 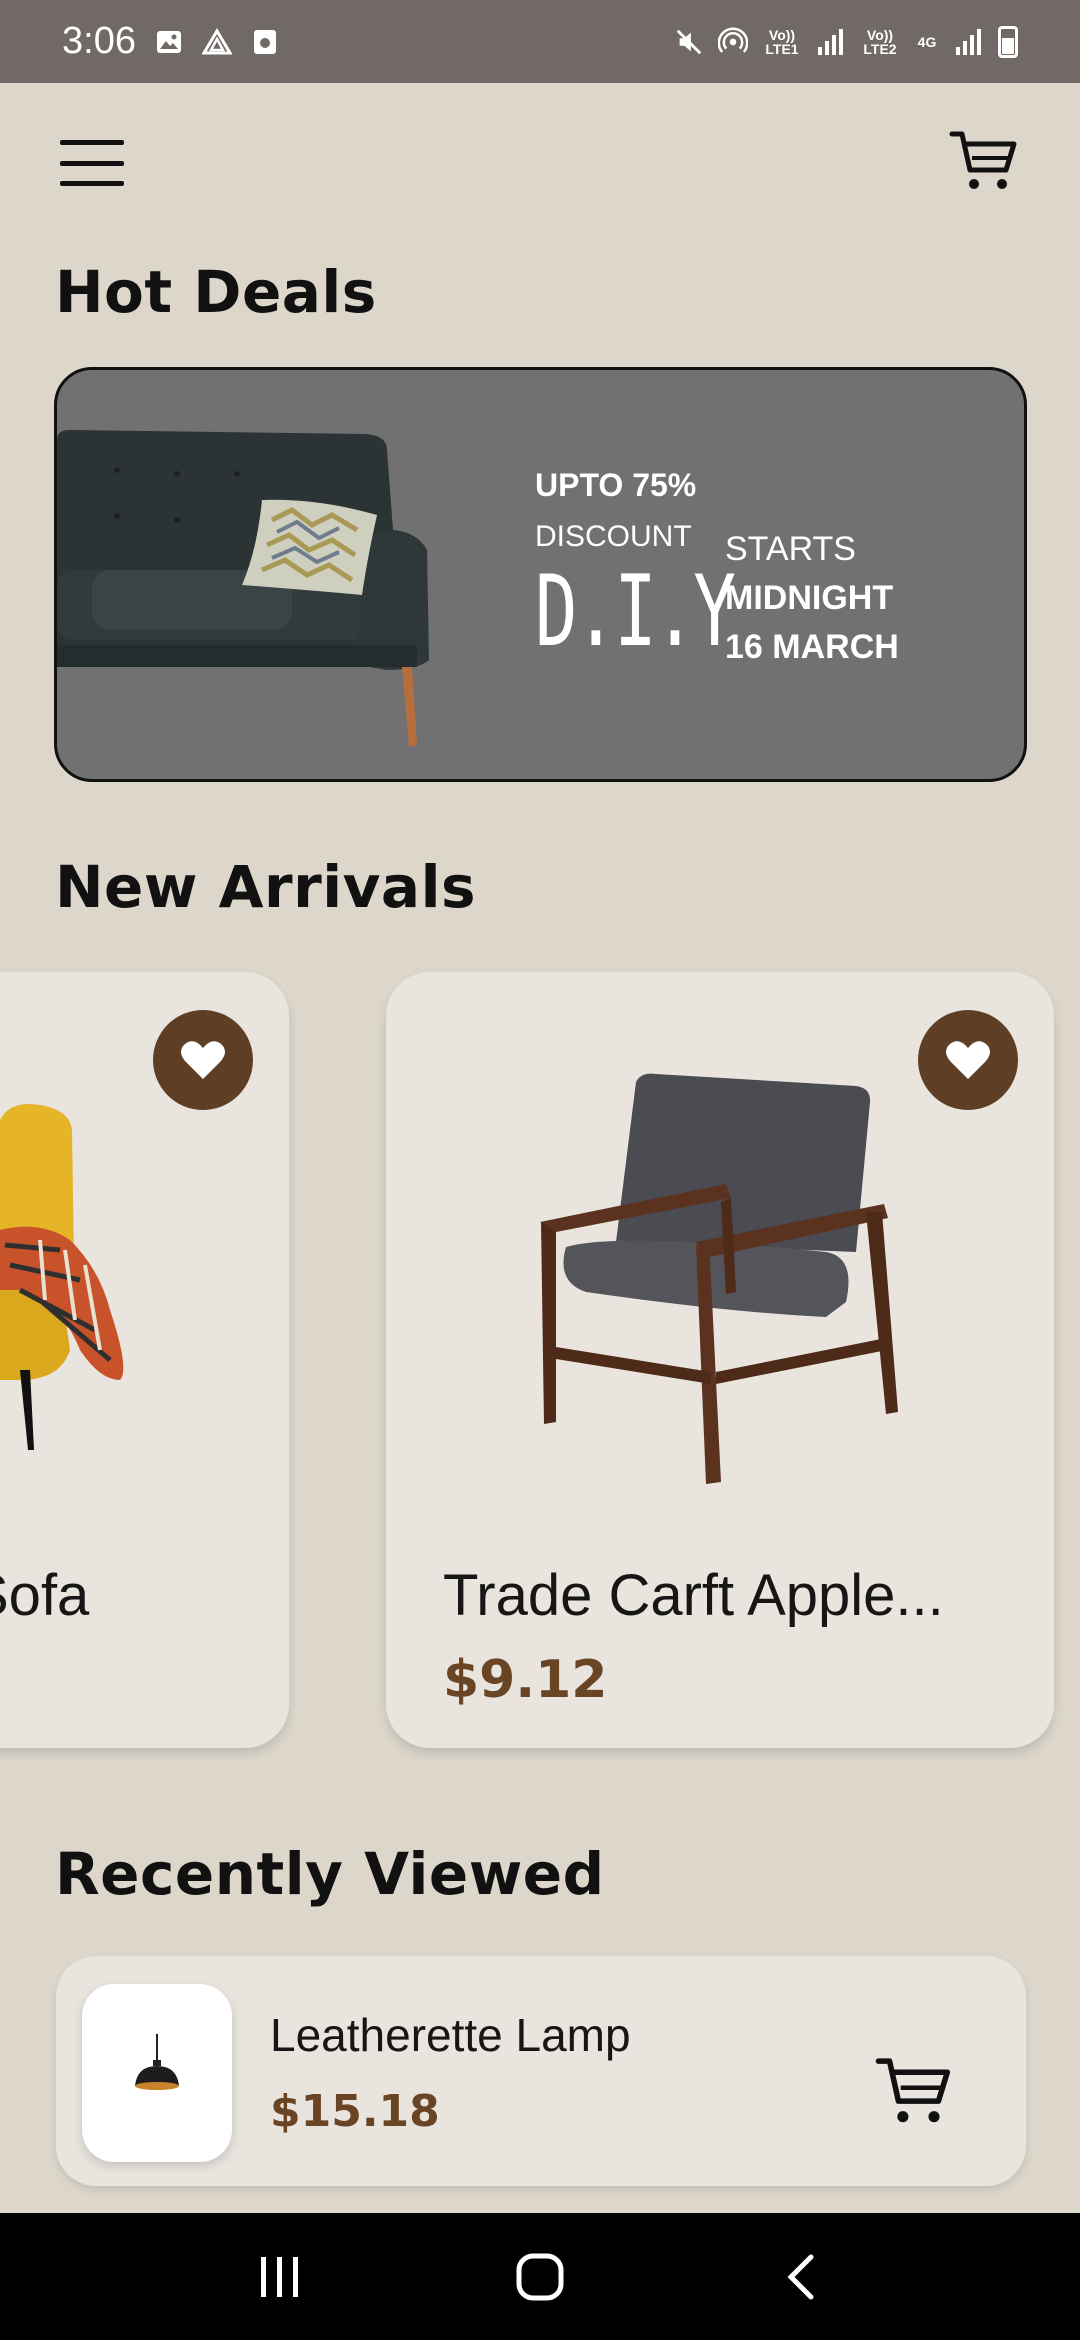 What do you see at coordinates (809, 598) in the screenshot?
I see `banner-when: MIDNIGHT` at bounding box center [809, 598].